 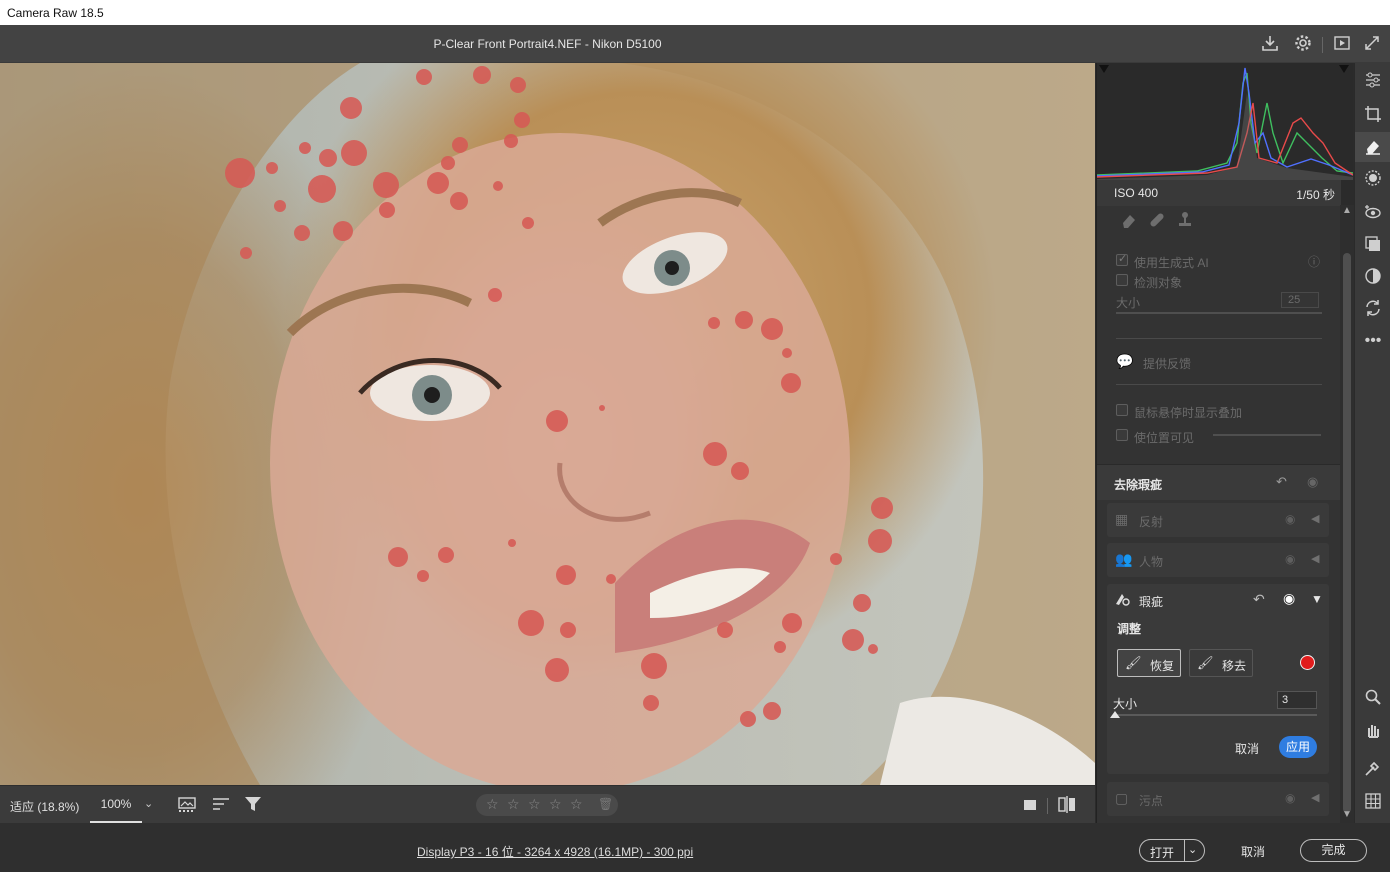 What do you see at coordinates (1167, 363) in the screenshot?
I see `feedback-link: 提供反馈` at bounding box center [1167, 363].